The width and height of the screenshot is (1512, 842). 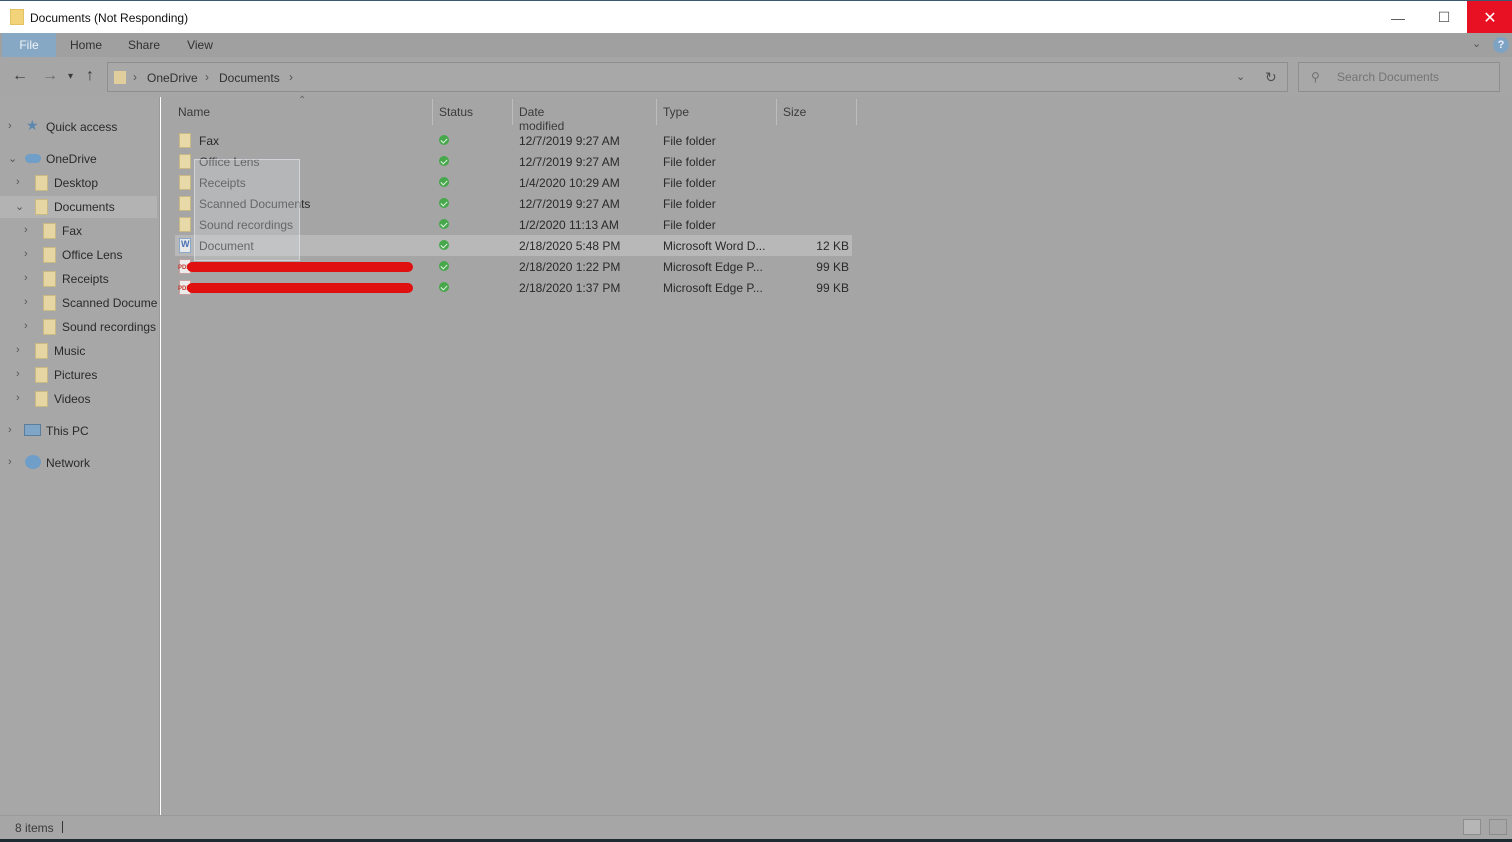 I want to click on sidebar-item-sound-recordings: › Sound recordings, so click(x=78, y=327).